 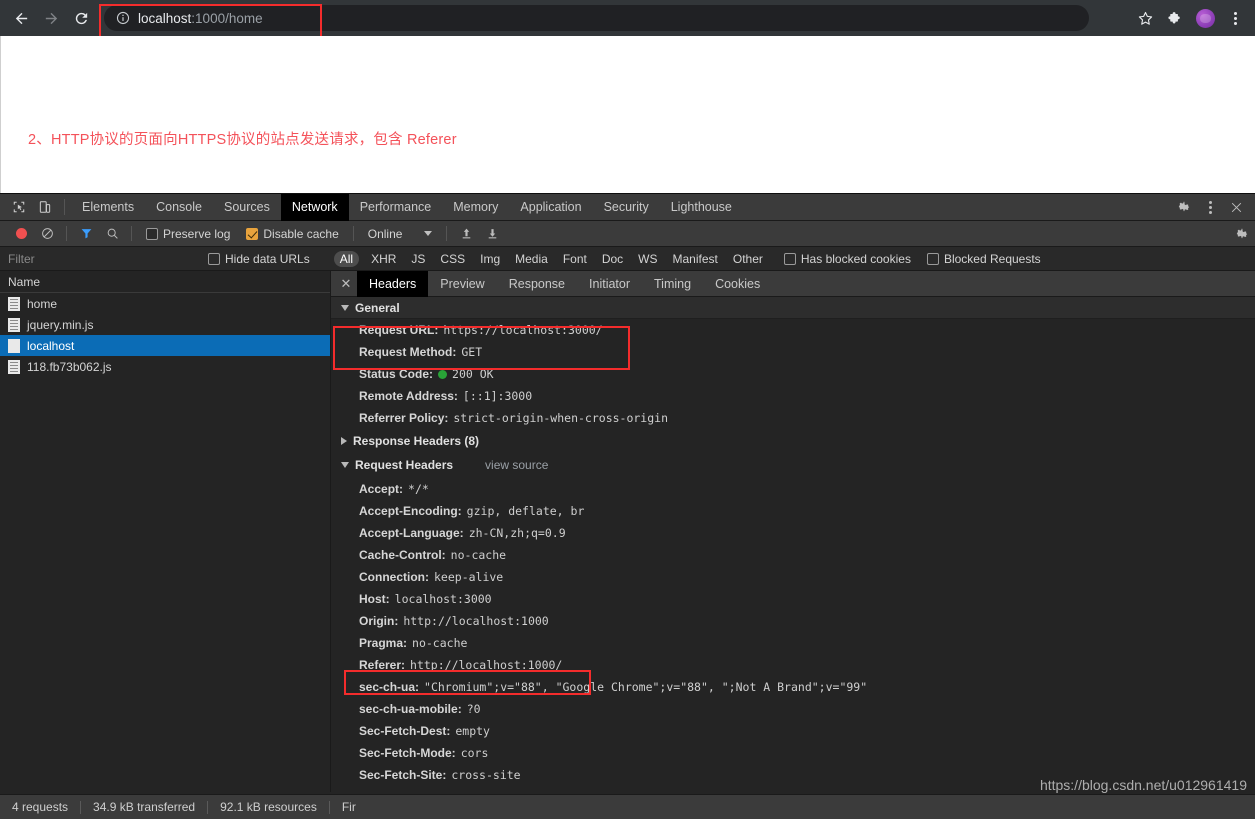 What do you see at coordinates (247, 207) in the screenshot?
I see `tab-sources: Sources` at bounding box center [247, 207].